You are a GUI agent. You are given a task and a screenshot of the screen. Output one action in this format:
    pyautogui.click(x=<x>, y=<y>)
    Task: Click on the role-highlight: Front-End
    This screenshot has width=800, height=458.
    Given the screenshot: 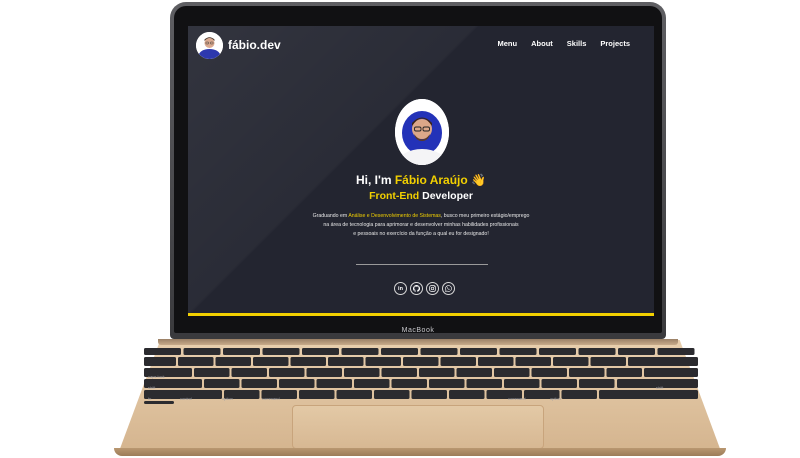 What is the action you would take?
    pyautogui.click(x=394, y=196)
    